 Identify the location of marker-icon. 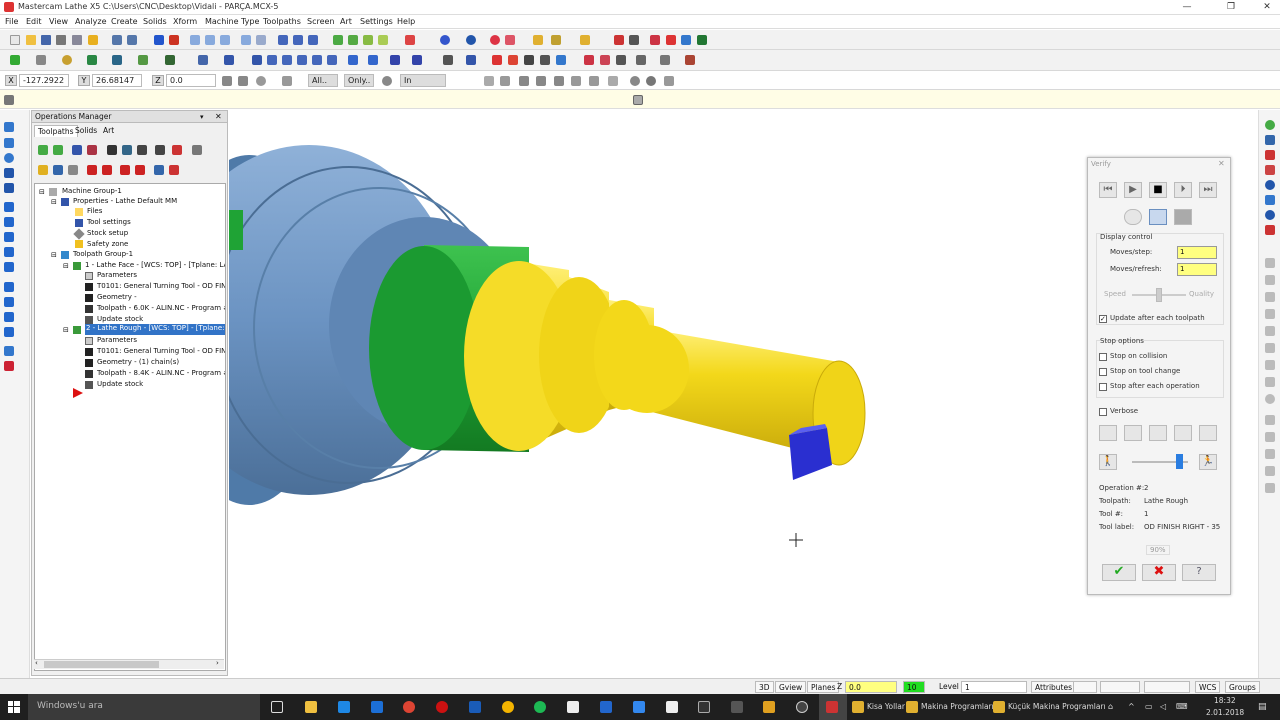
(619, 40).